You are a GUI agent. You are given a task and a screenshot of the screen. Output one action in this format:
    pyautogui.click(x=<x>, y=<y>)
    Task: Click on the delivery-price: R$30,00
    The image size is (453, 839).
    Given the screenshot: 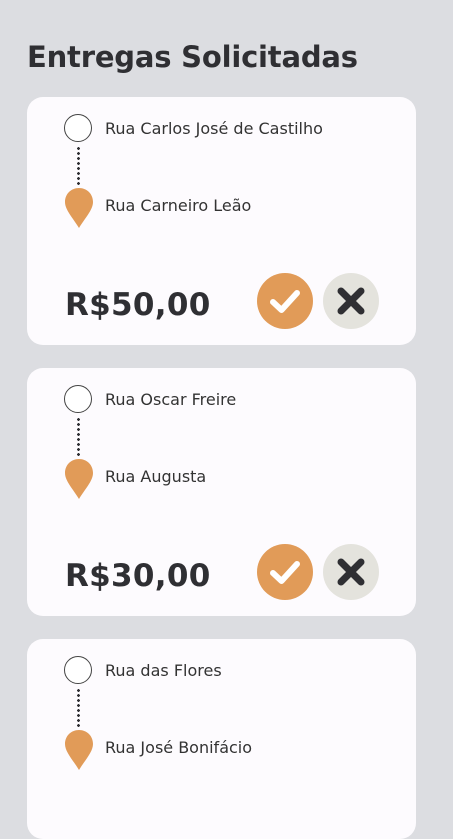 What is the action you would take?
    pyautogui.click(x=138, y=576)
    